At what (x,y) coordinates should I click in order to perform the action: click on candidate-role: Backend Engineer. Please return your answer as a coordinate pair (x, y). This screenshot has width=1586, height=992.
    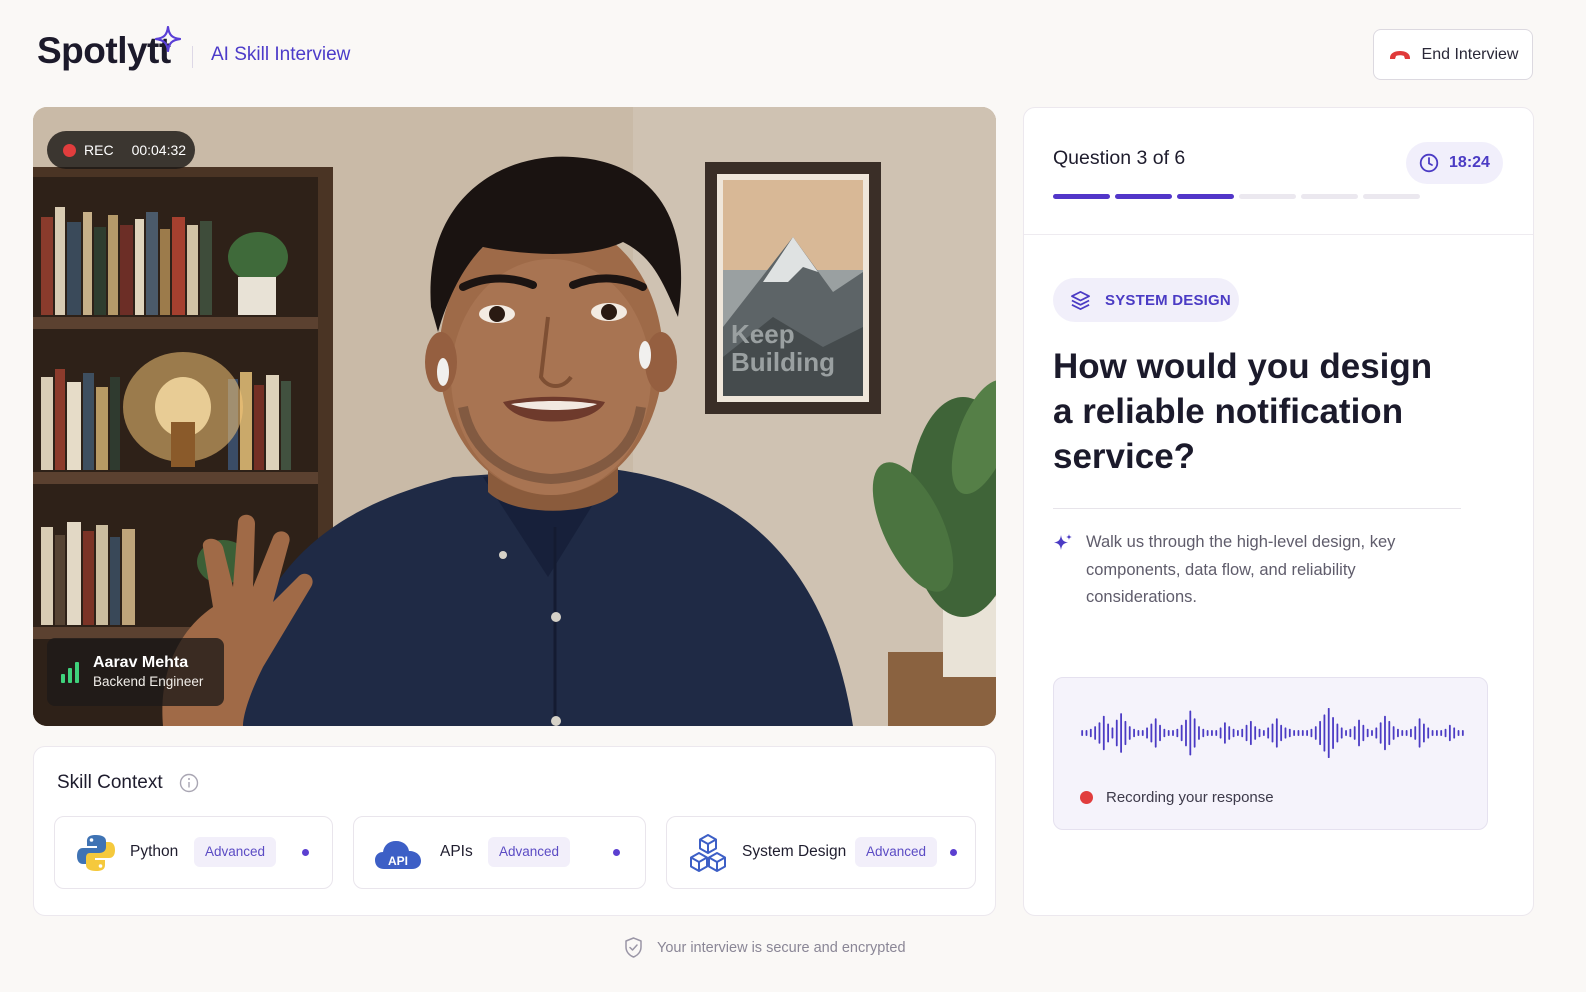
    Looking at the image, I should click on (148, 681).